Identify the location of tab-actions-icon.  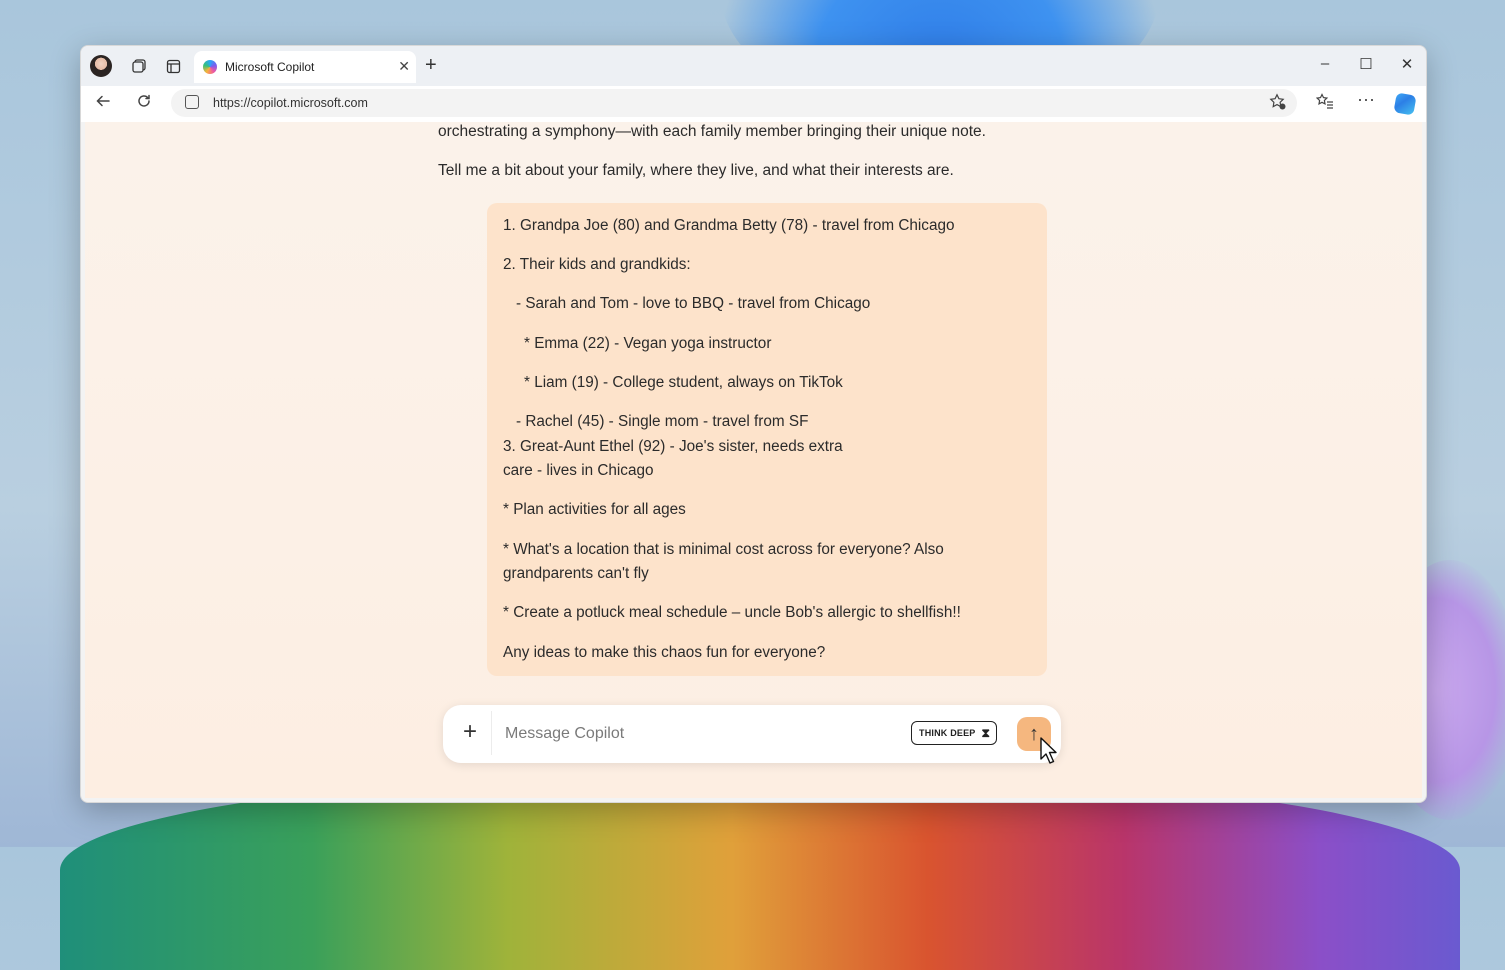
(173, 66).